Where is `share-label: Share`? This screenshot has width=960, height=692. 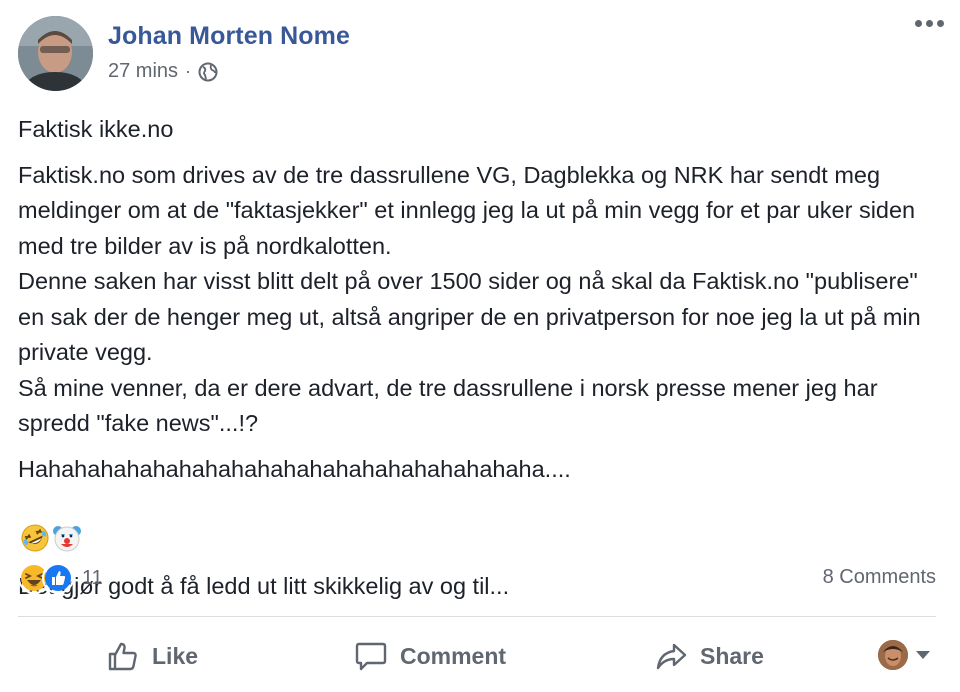 share-label: Share is located at coordinates (732, 655).